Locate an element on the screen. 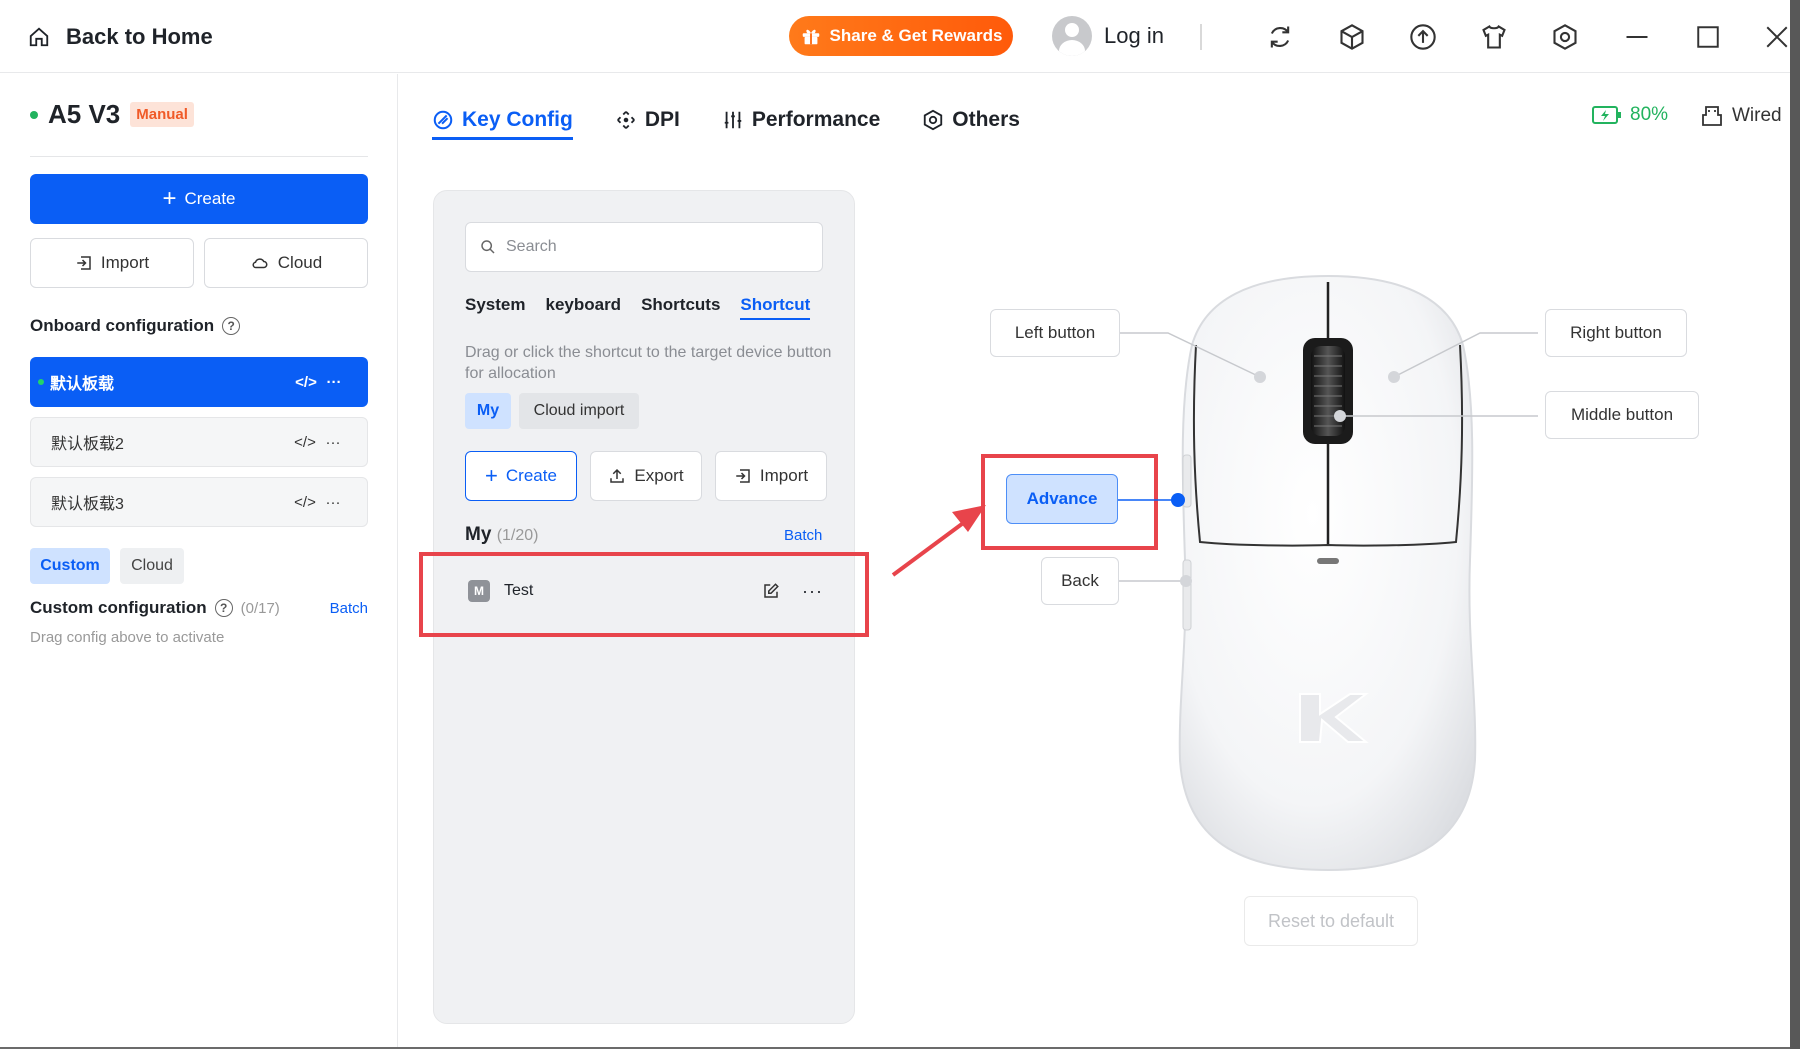 The image size is (1800, 1049). titlebar-separator is located at coordinates (1201, 37).